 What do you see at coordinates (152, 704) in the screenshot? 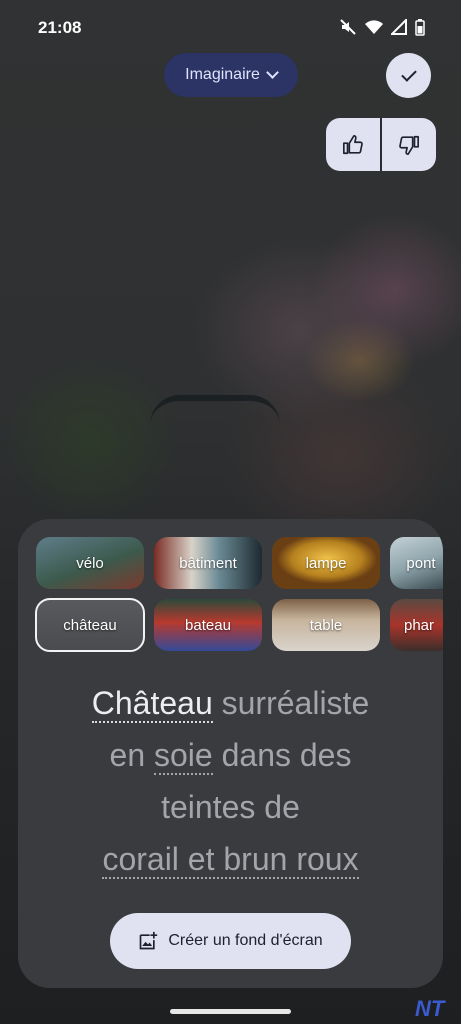
I see `prompt-subject: Château` at bounding box center [152, 704].